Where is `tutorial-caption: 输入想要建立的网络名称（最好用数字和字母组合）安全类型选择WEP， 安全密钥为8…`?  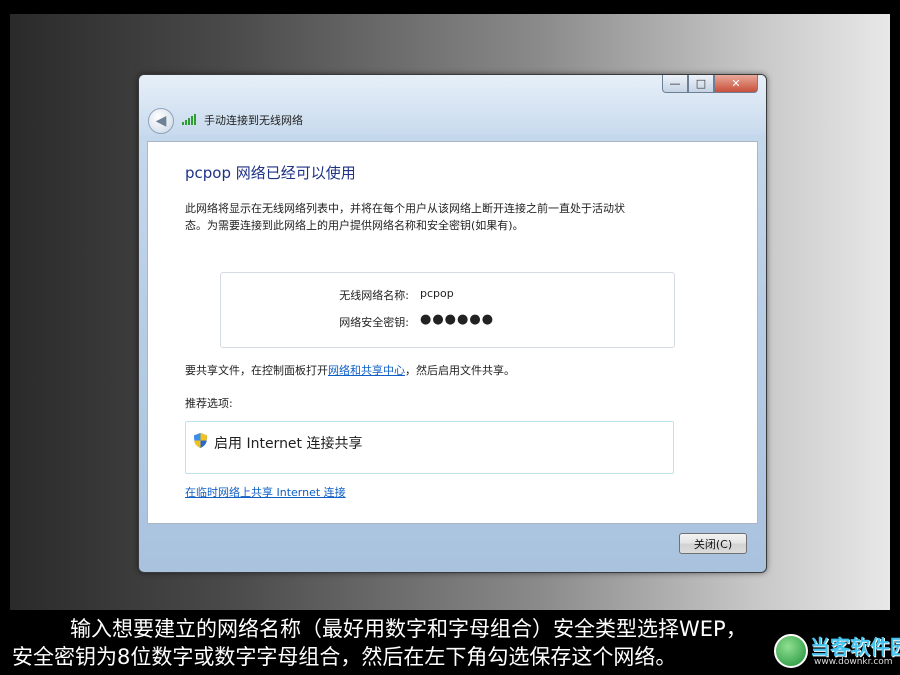
tutorial-caption: 输入想要建立的网络名称（最好用数字和字母组合）安全类型选择WEP， 安全密钥为8… is located at coordinates (450, 643).